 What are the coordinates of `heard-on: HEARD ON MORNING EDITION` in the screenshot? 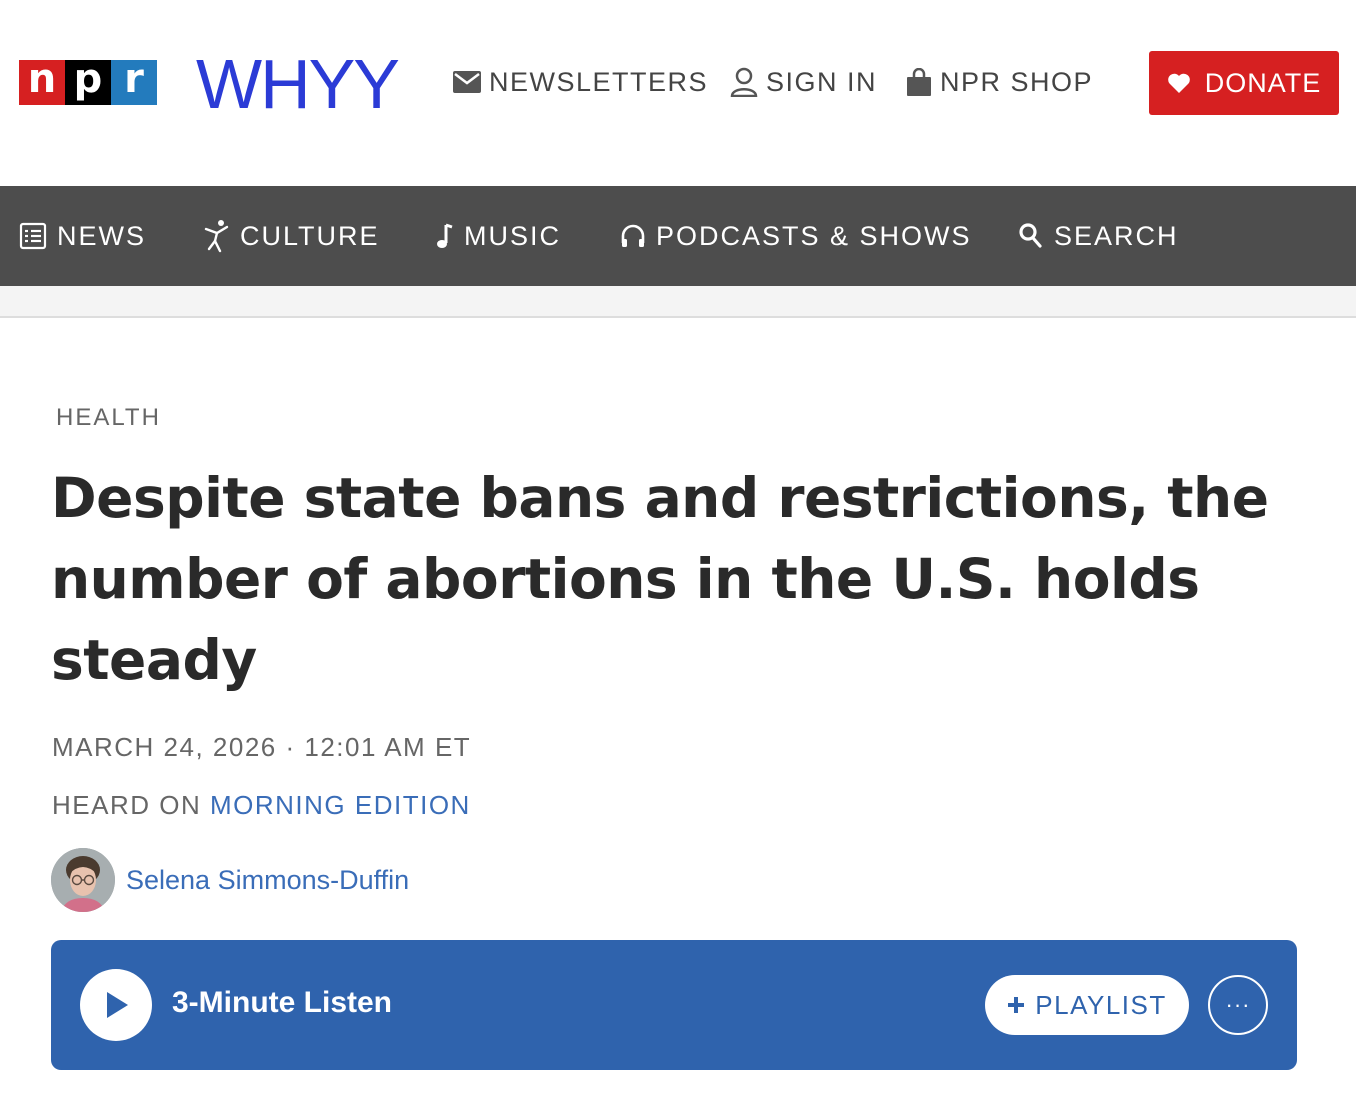 It's located at (261, 805).